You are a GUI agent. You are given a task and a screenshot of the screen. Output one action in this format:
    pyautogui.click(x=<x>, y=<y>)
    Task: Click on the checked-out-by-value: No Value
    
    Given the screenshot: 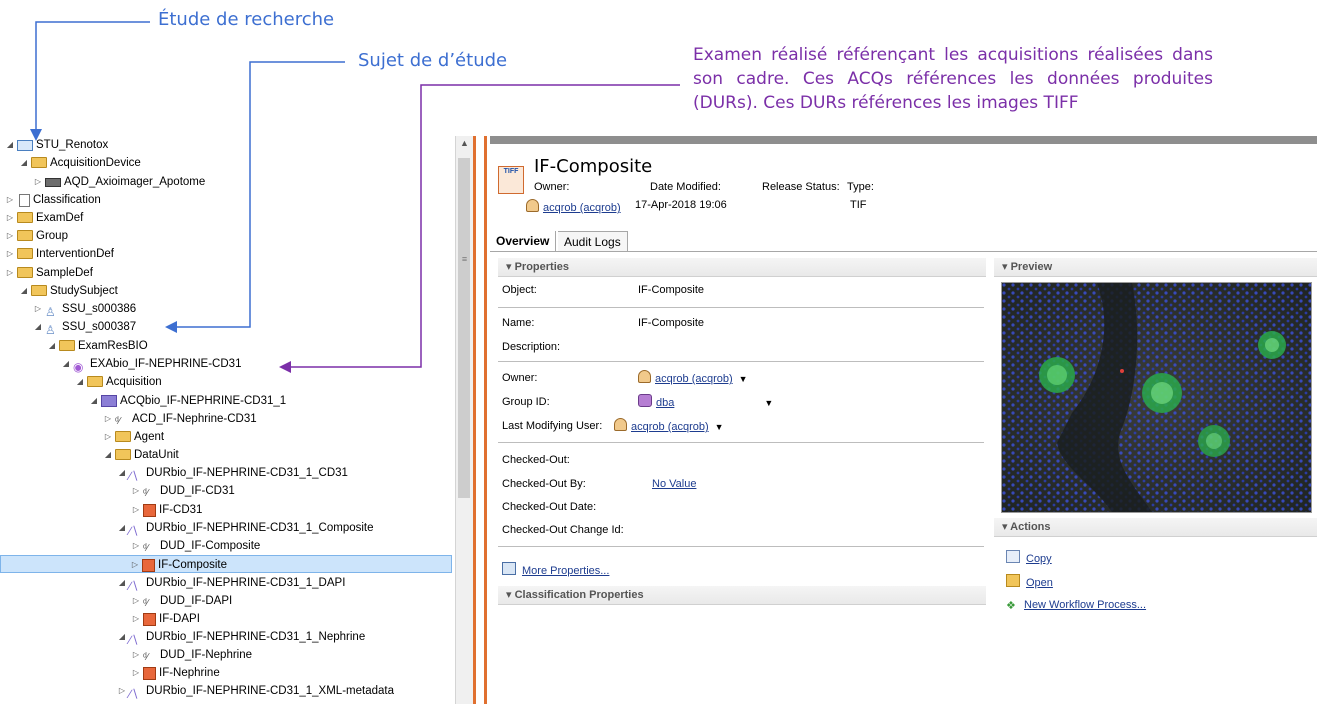 What is the action you would take?
    pyautogui.click(x=674, y=484)
    